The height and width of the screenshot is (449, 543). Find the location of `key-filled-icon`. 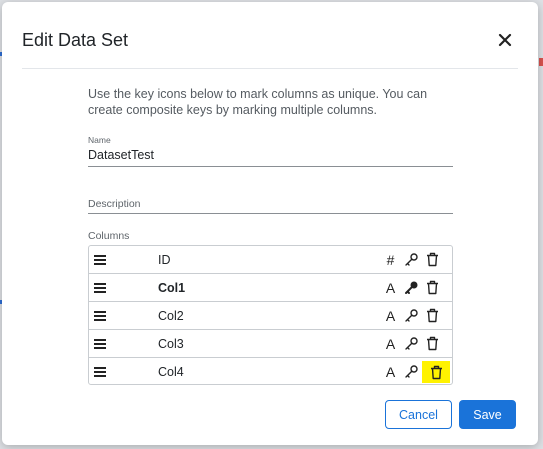

key-filled-icon is located at coordinates (411, 287).